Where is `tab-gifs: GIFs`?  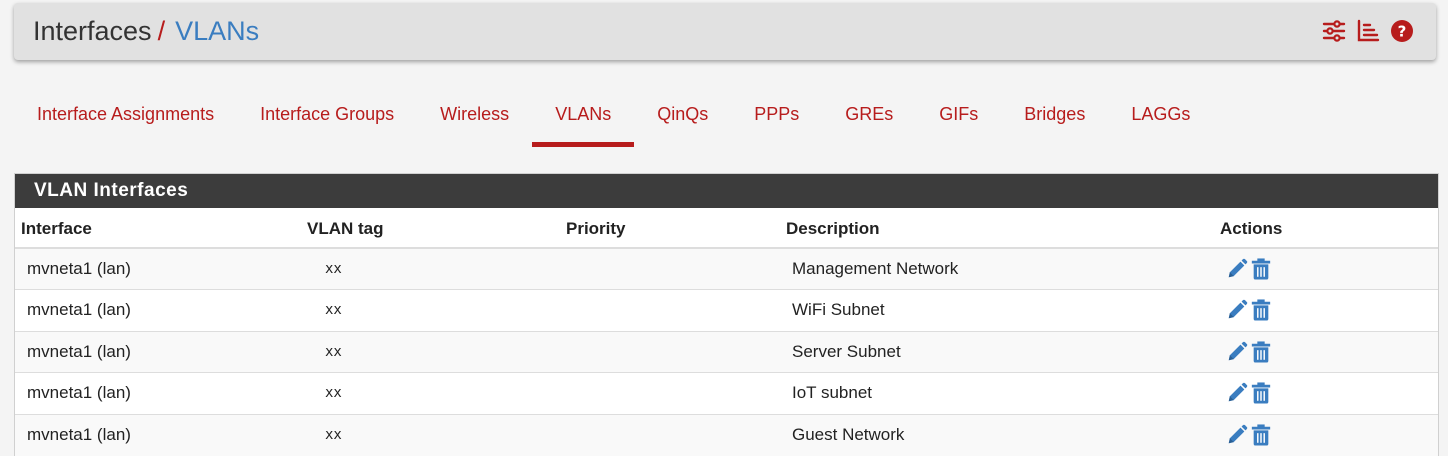 tab-gifs: GIFs is located at coordinates (958, 119).